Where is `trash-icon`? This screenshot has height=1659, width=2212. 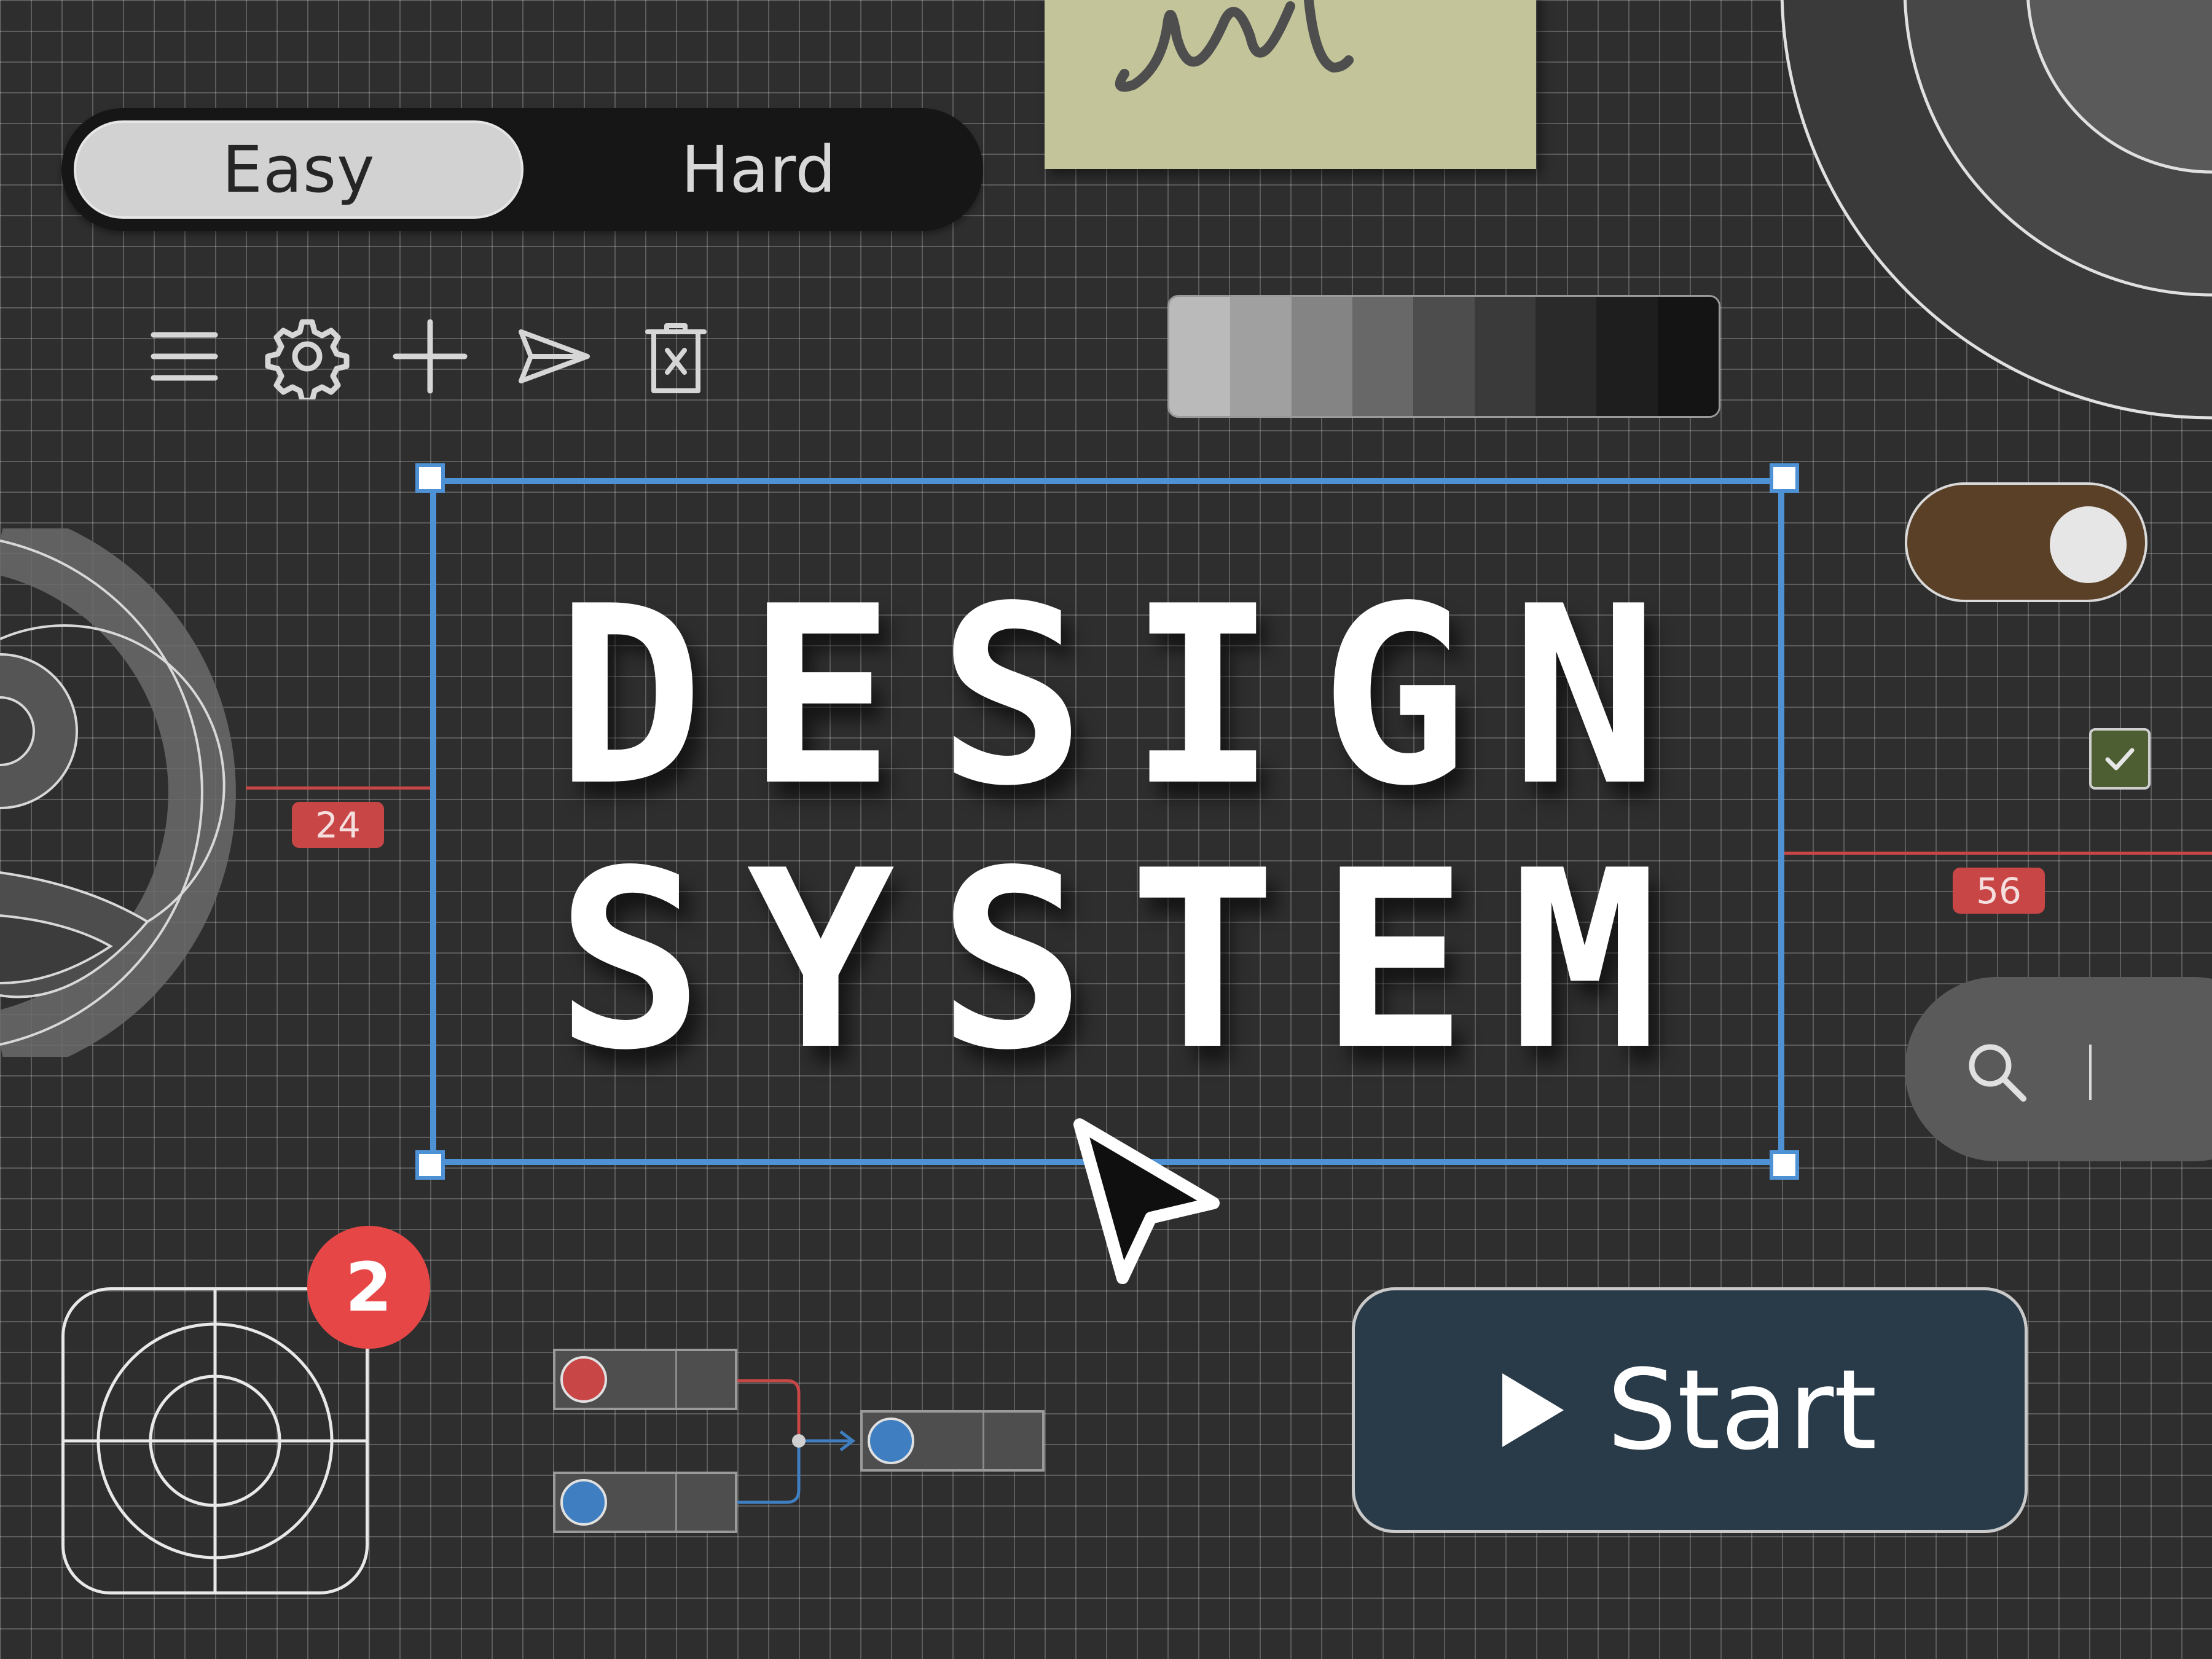
trash-icon is located at coordinates (676, 356).